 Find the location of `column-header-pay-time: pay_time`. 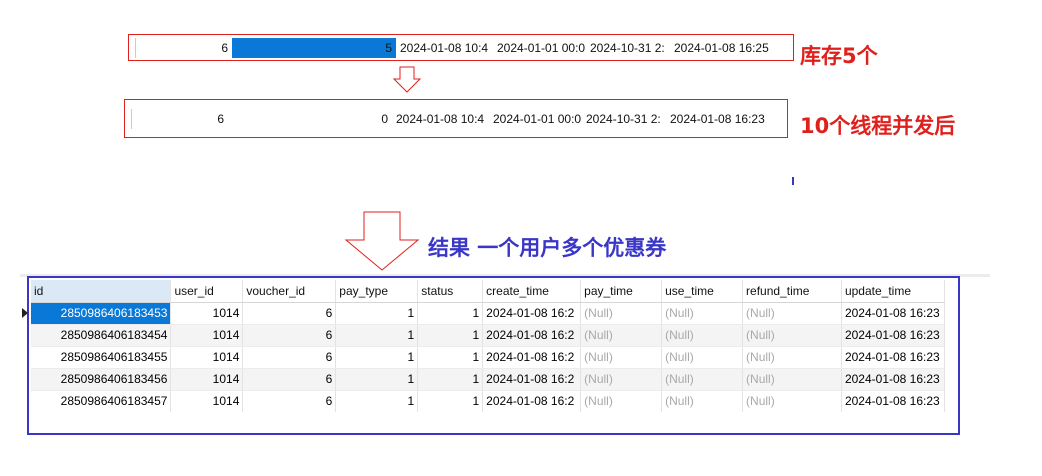

column-header-pay-time: pay_time is located at coordinates (621, 291).